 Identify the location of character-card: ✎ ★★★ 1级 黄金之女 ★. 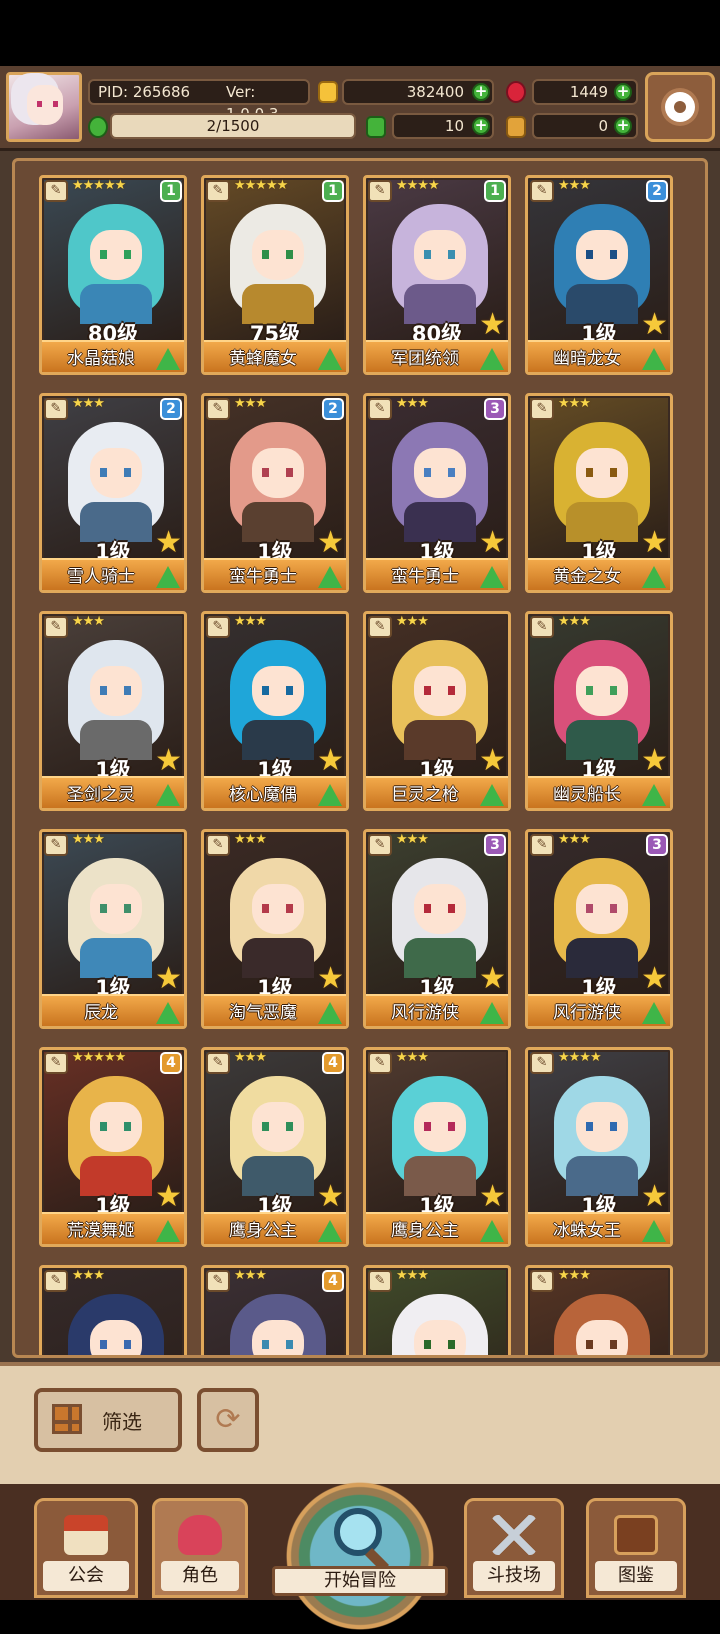
(599, 493).